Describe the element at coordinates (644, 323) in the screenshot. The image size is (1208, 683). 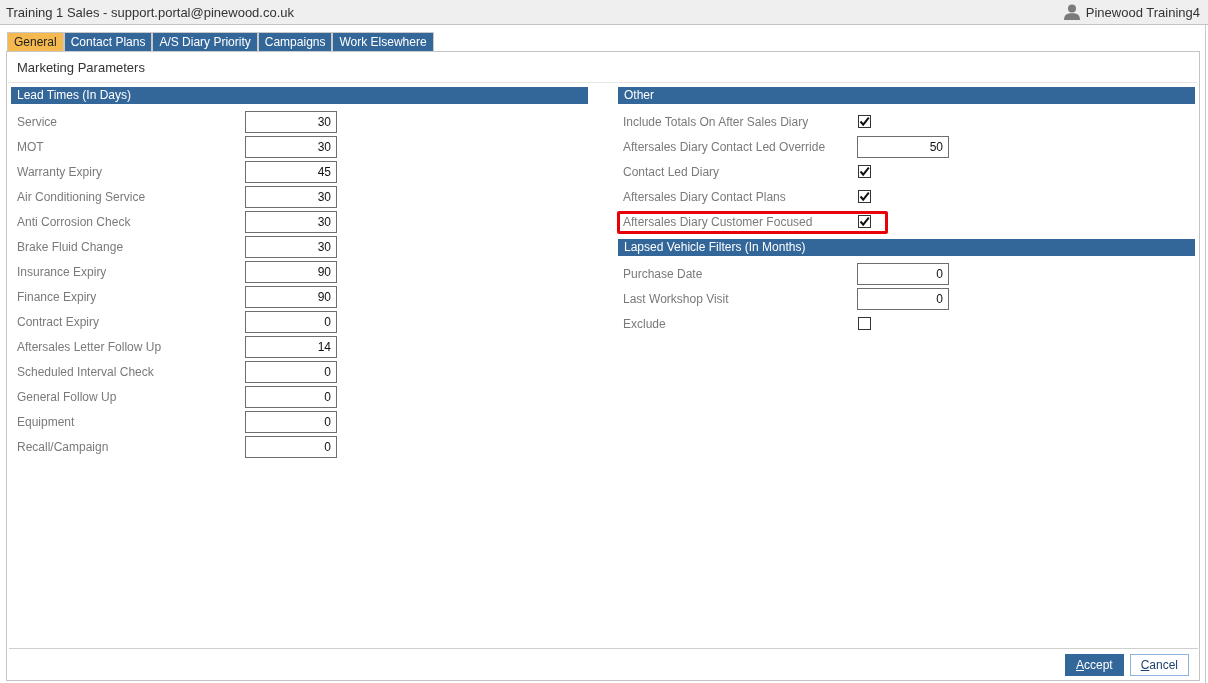
I see `field-label: Exclude` at that location.